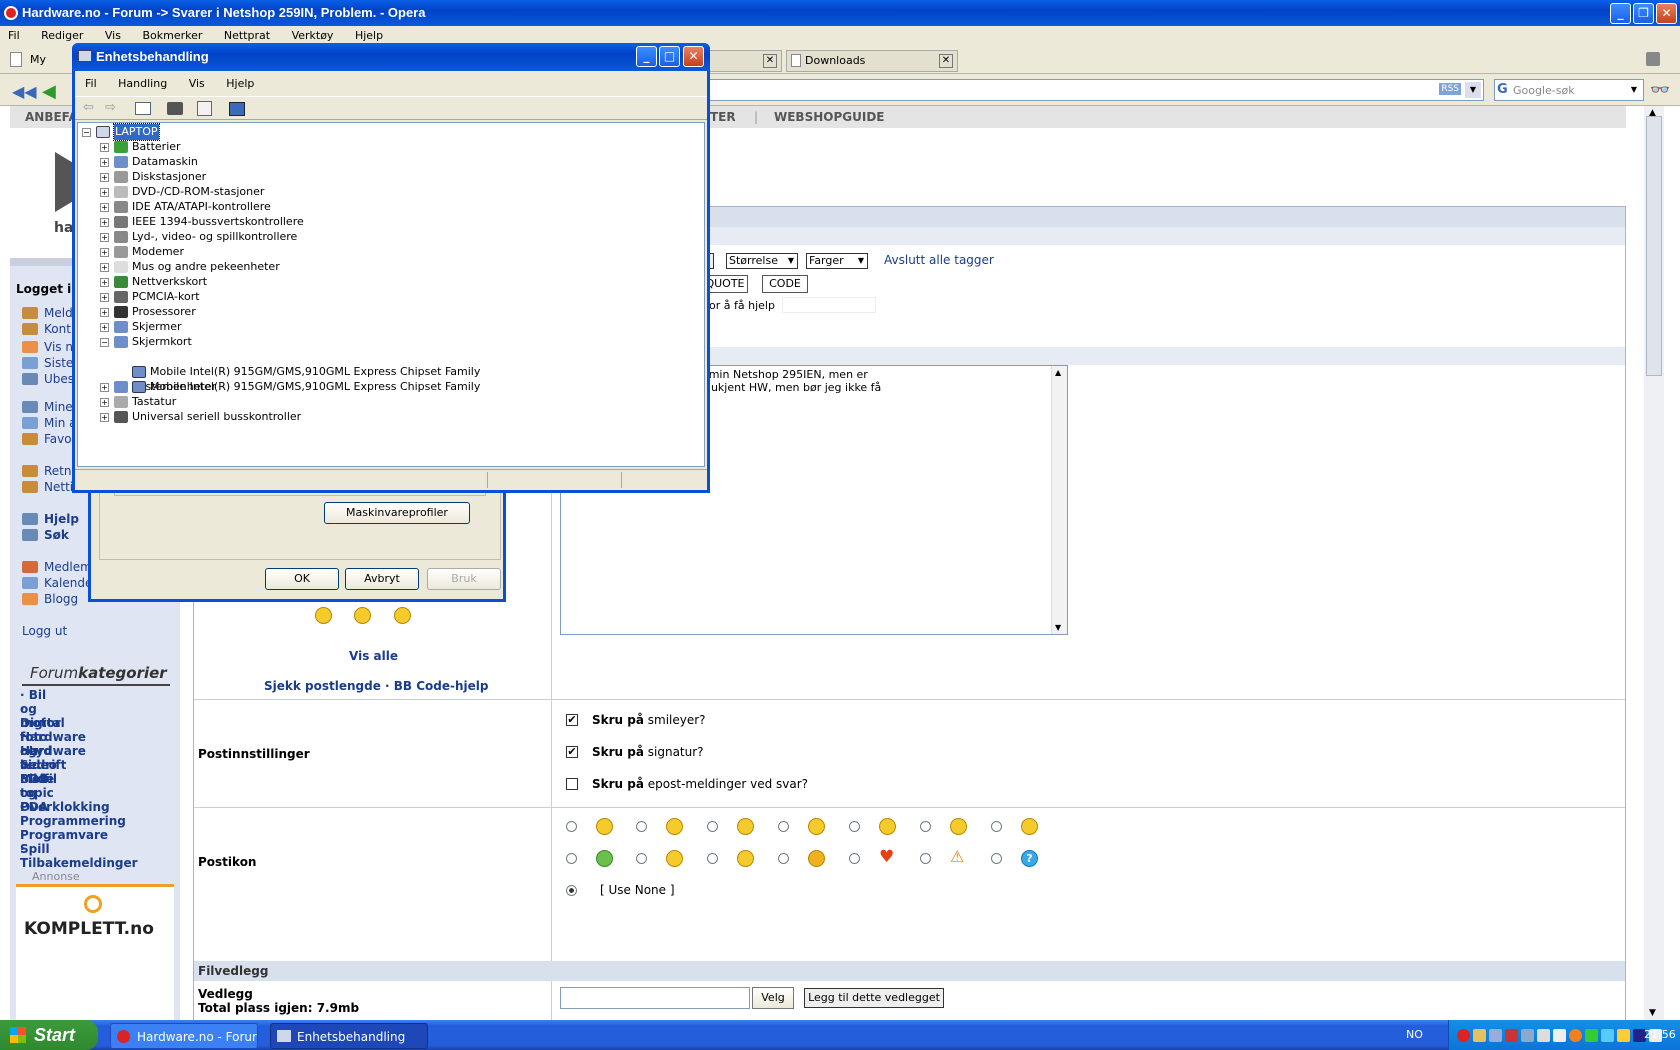  I want to click on close-button: ✕, so click(1666, 13).